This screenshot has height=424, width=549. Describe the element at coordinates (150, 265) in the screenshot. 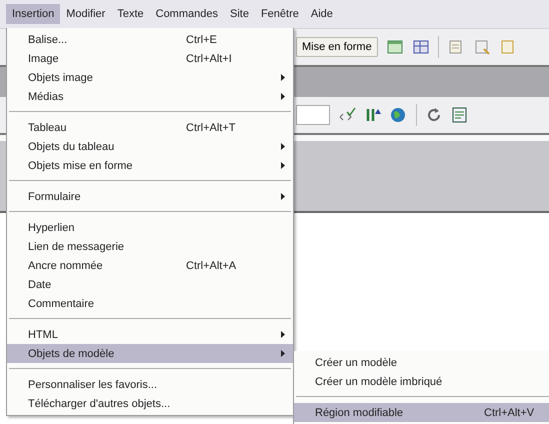

I see `menu-item: Ancre nommée Ctrl+Alt+A` at that location.